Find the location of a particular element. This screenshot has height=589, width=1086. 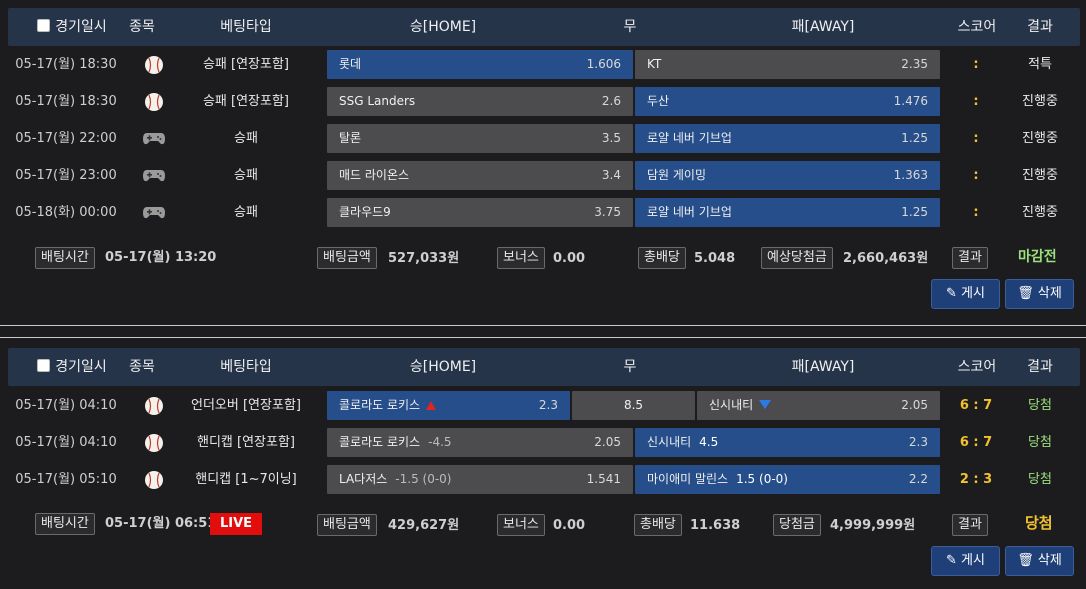

away-odds: 2.3 is located at coordinates (918, 442).